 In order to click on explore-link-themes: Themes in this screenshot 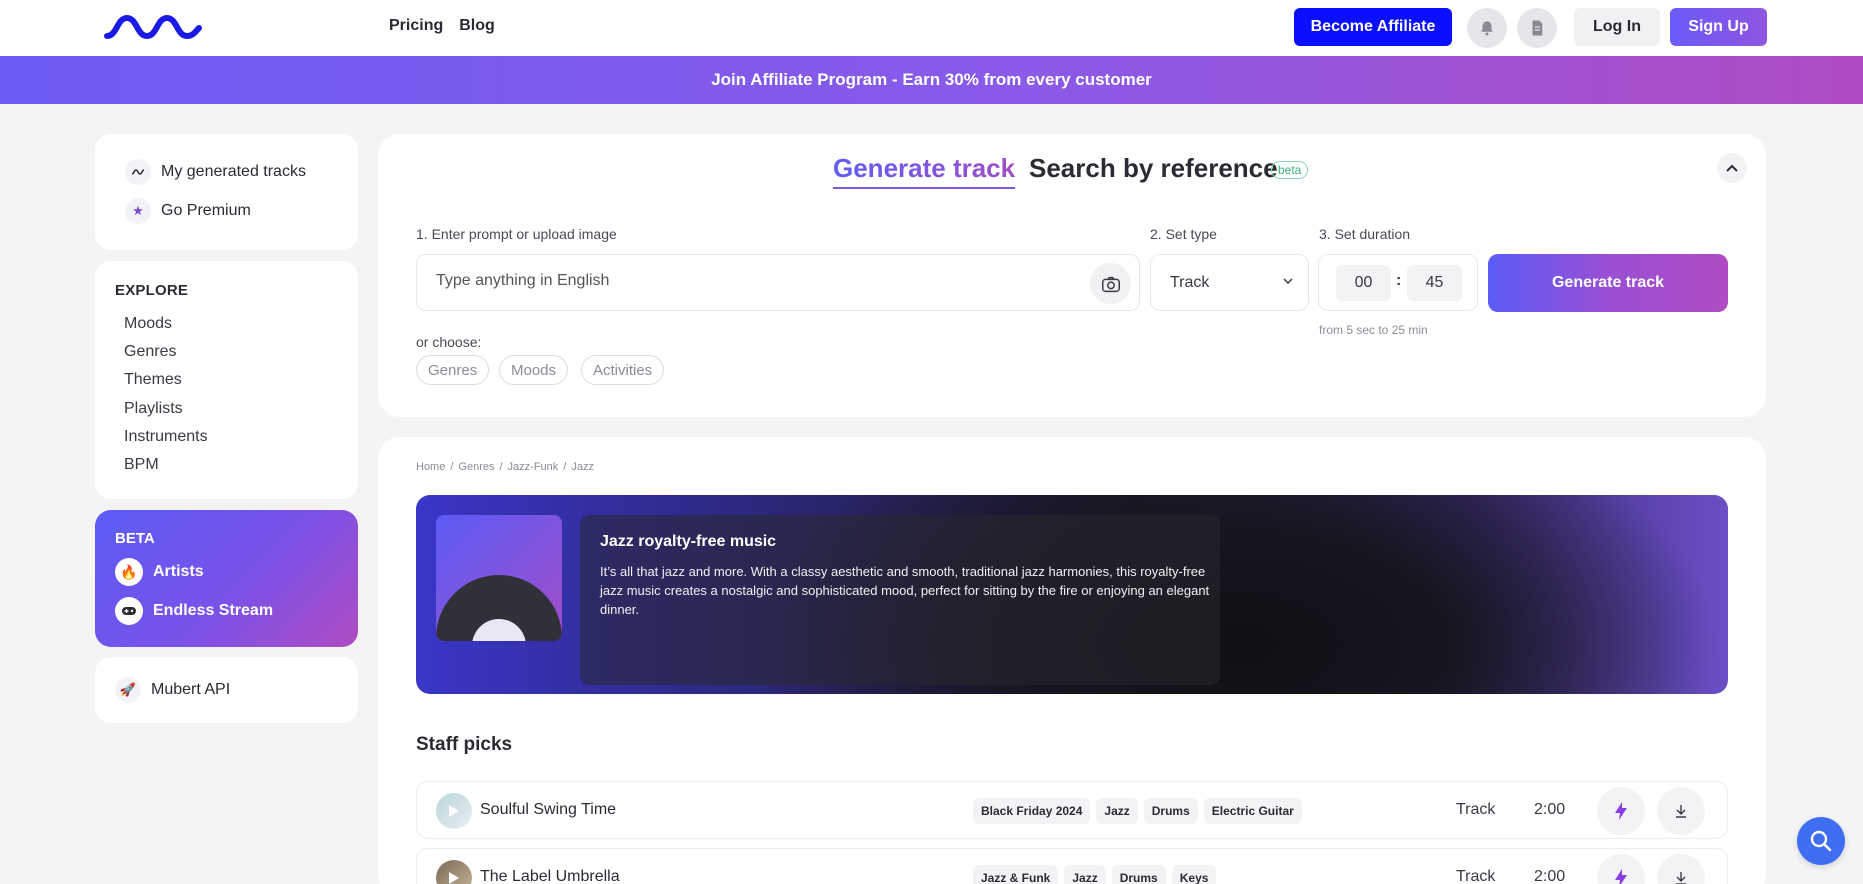, I will do `click(153, 380)`.